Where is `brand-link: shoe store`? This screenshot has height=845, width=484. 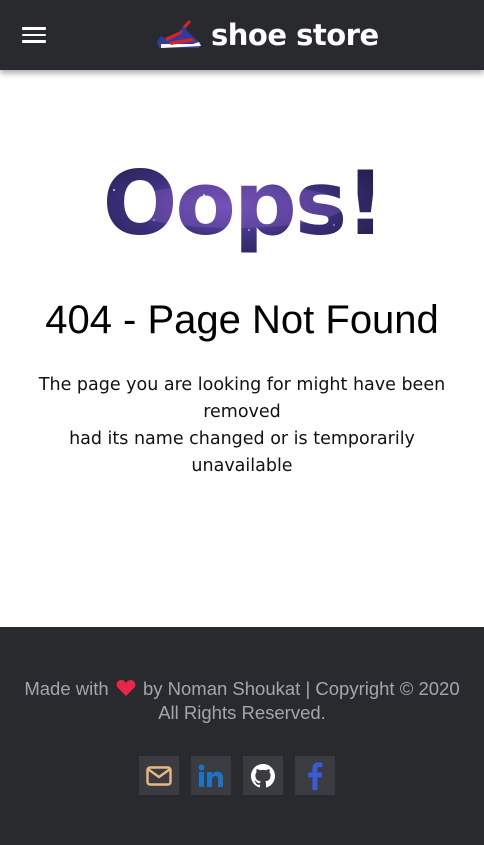
brand-link: shoe store is located at coordinates (266, 35).